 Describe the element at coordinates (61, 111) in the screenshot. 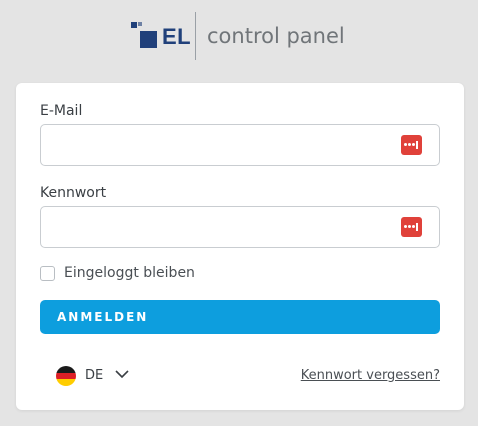

I see `email-label: E-Mail` at that location.